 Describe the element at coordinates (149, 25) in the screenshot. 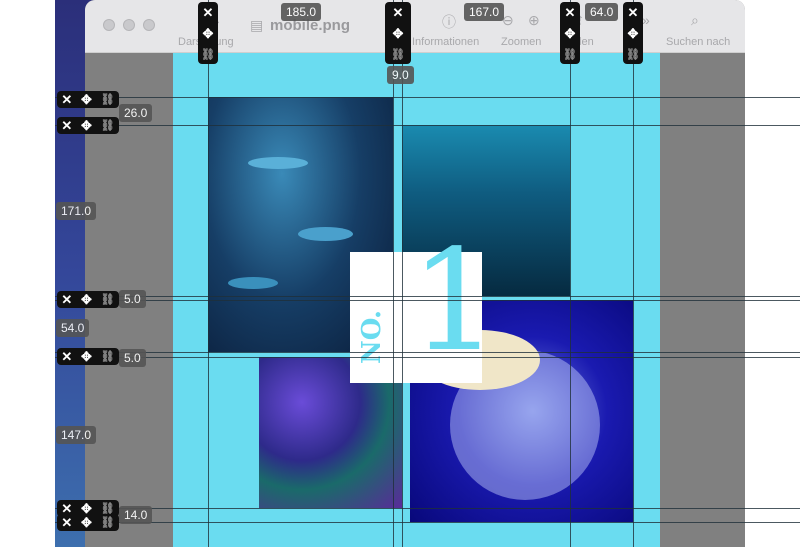

I see `zoom-button` at that location.